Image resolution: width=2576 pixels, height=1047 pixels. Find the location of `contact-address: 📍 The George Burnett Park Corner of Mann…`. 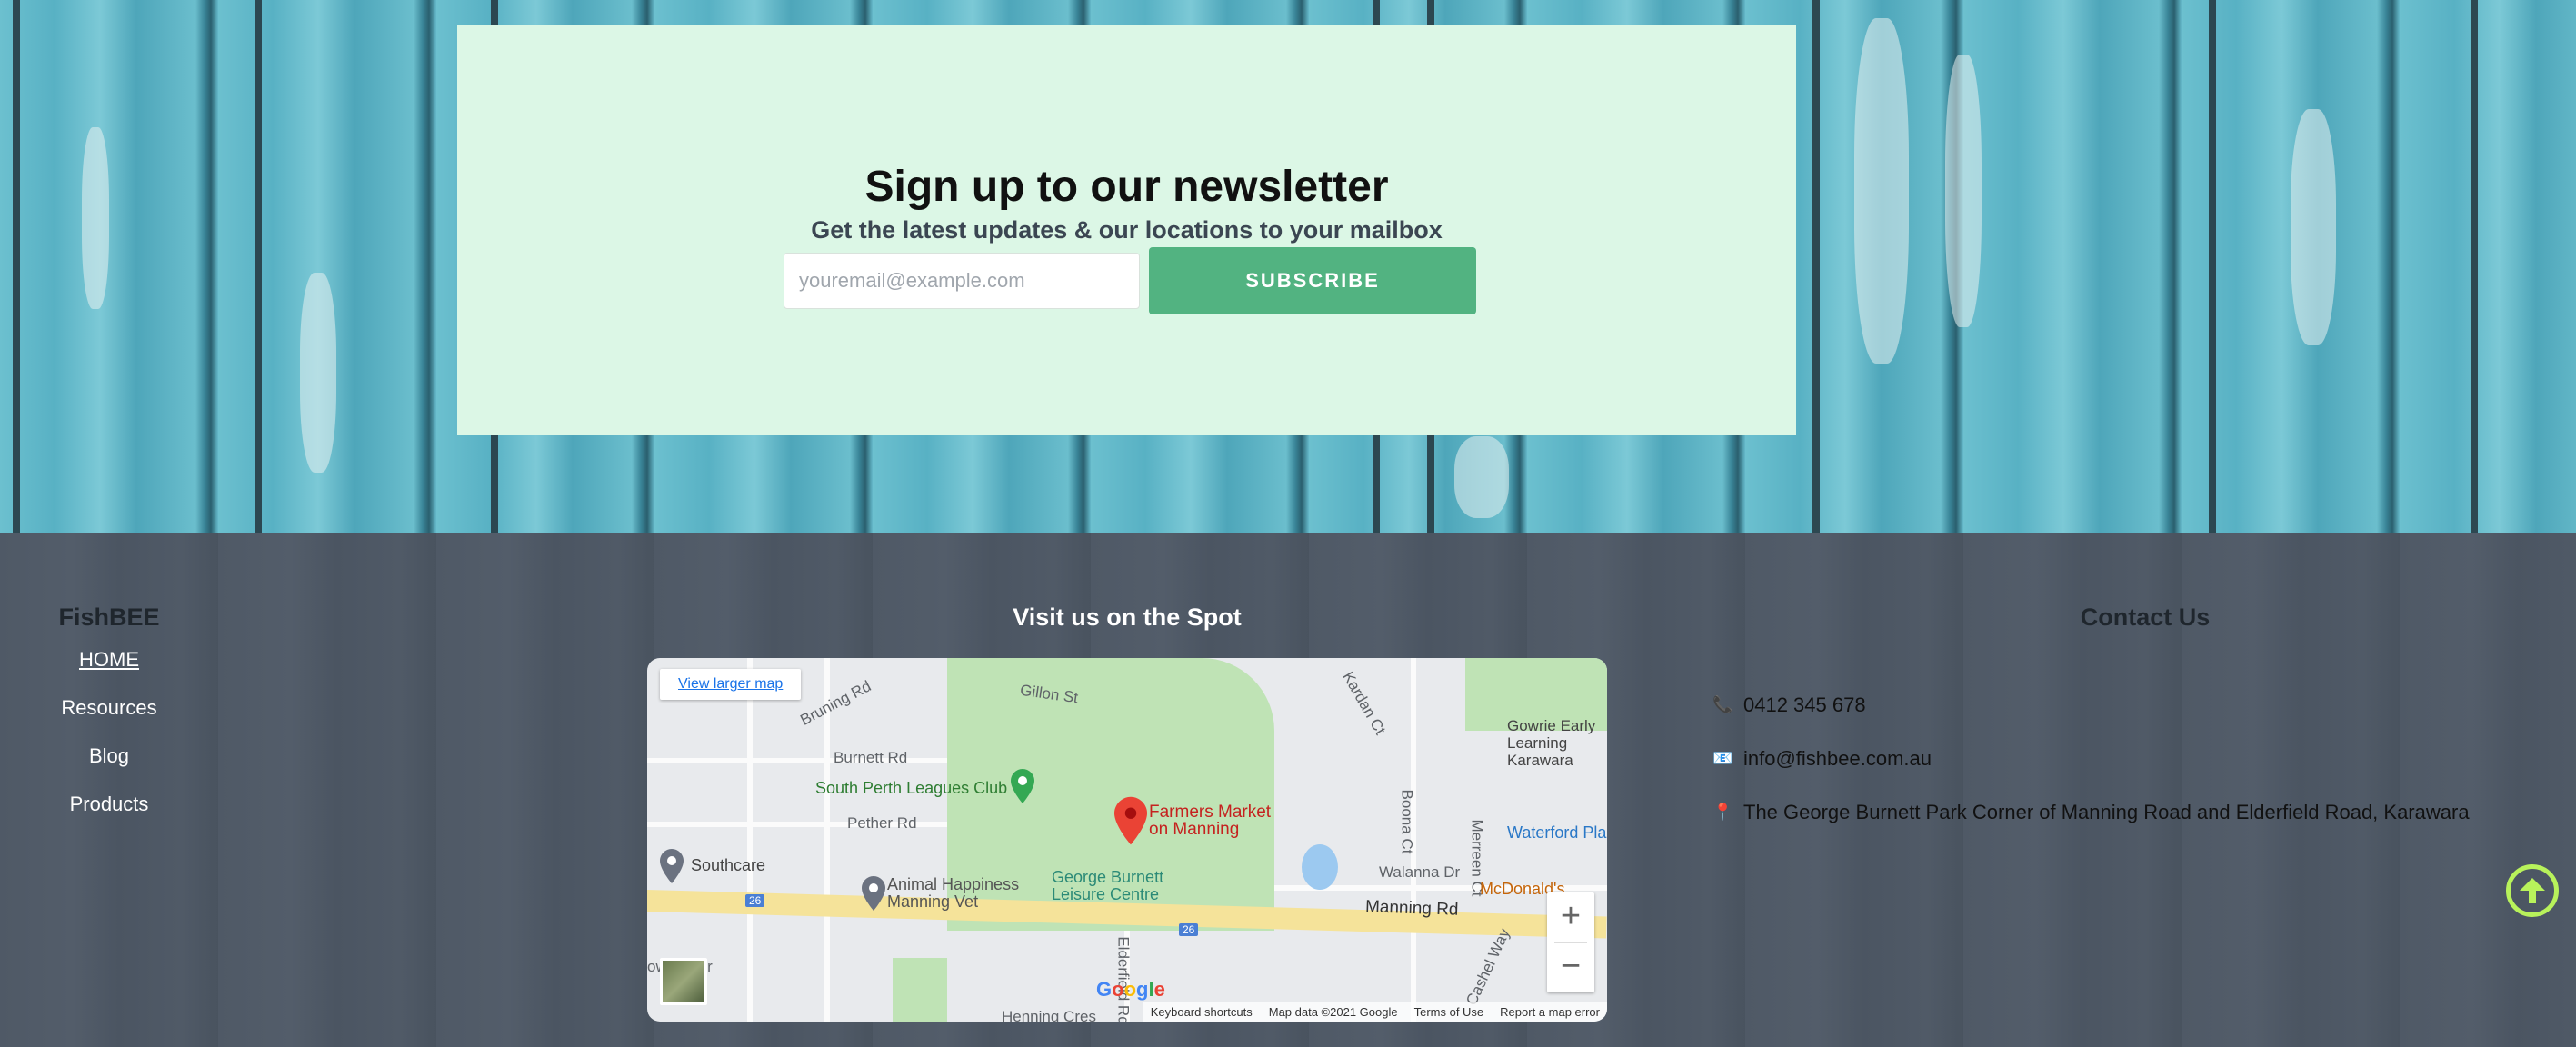

contact-address: 📍 The George Burnett Park Corner of Mann… is located at coordinates (2091, 812).